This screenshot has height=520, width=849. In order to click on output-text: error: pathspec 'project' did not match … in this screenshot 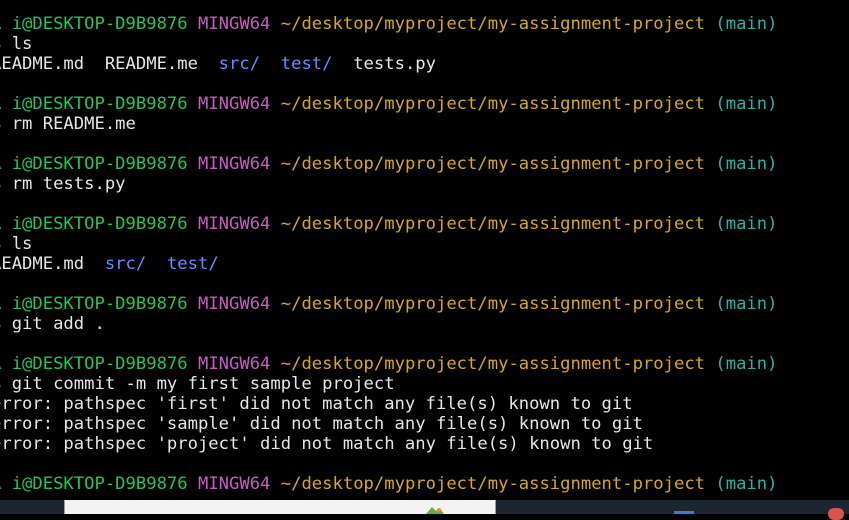, I will do `click(327, 444)`.